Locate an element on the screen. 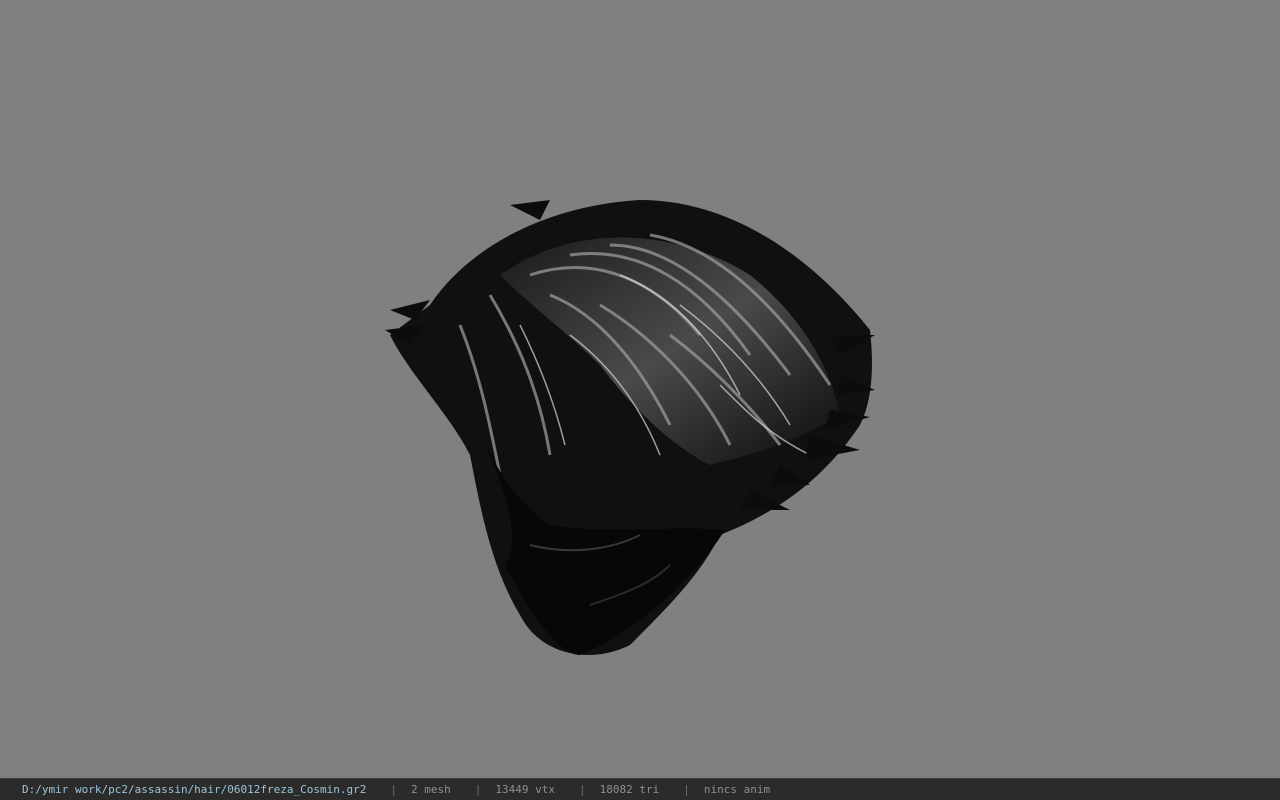 This screenshot has height=800, width=1280. triangle-count: 18082 tri is located at coordinates (629, 789).